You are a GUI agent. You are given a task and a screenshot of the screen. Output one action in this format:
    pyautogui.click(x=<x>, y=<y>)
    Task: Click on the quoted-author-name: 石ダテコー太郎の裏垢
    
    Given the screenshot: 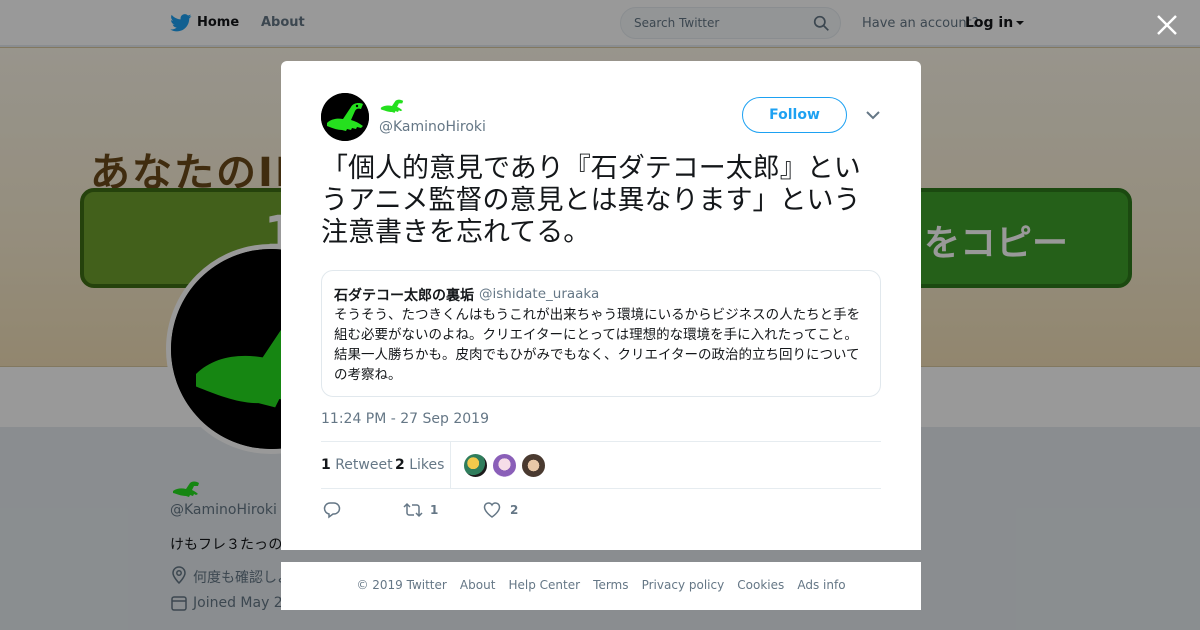 What is the action you would take?
    pyautogui.click(x=404, y=296)
    